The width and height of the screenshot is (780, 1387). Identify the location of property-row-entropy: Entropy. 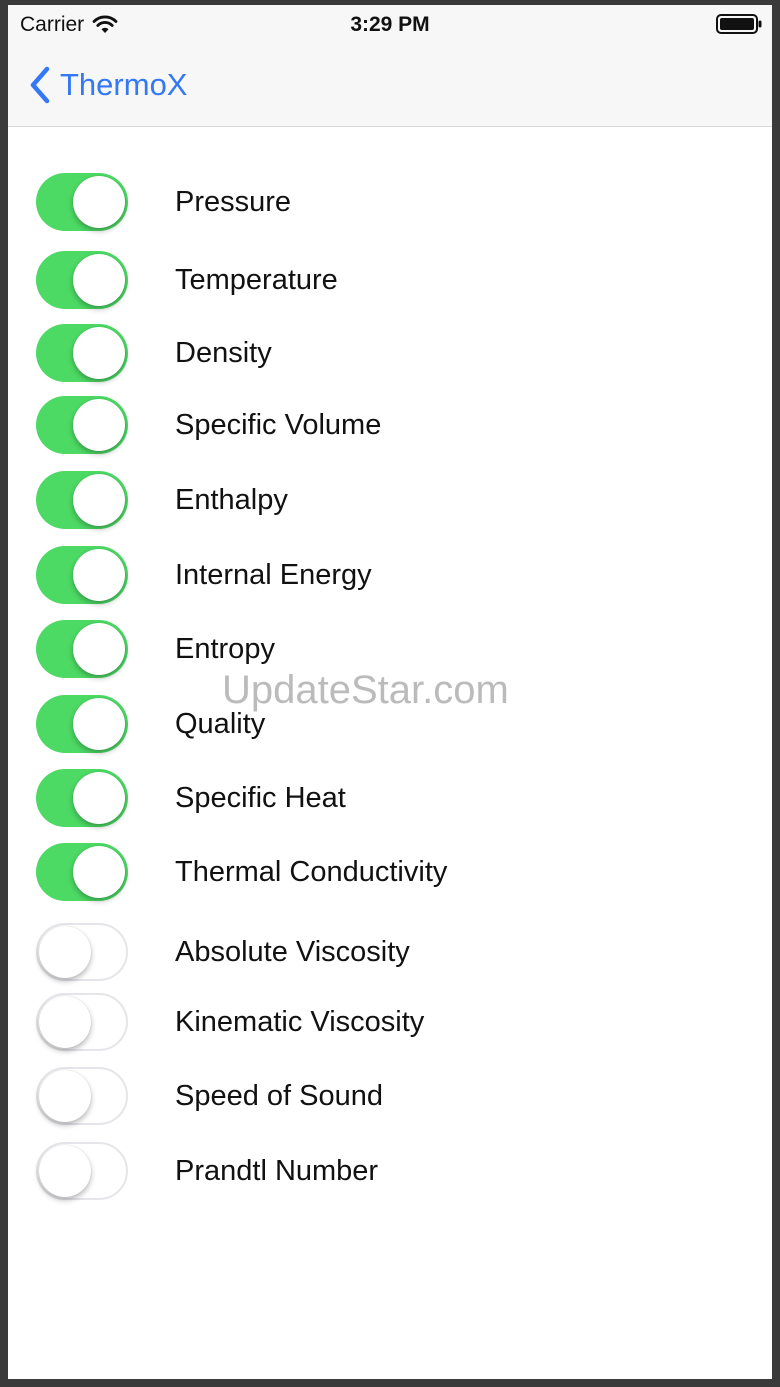
(390, 650).